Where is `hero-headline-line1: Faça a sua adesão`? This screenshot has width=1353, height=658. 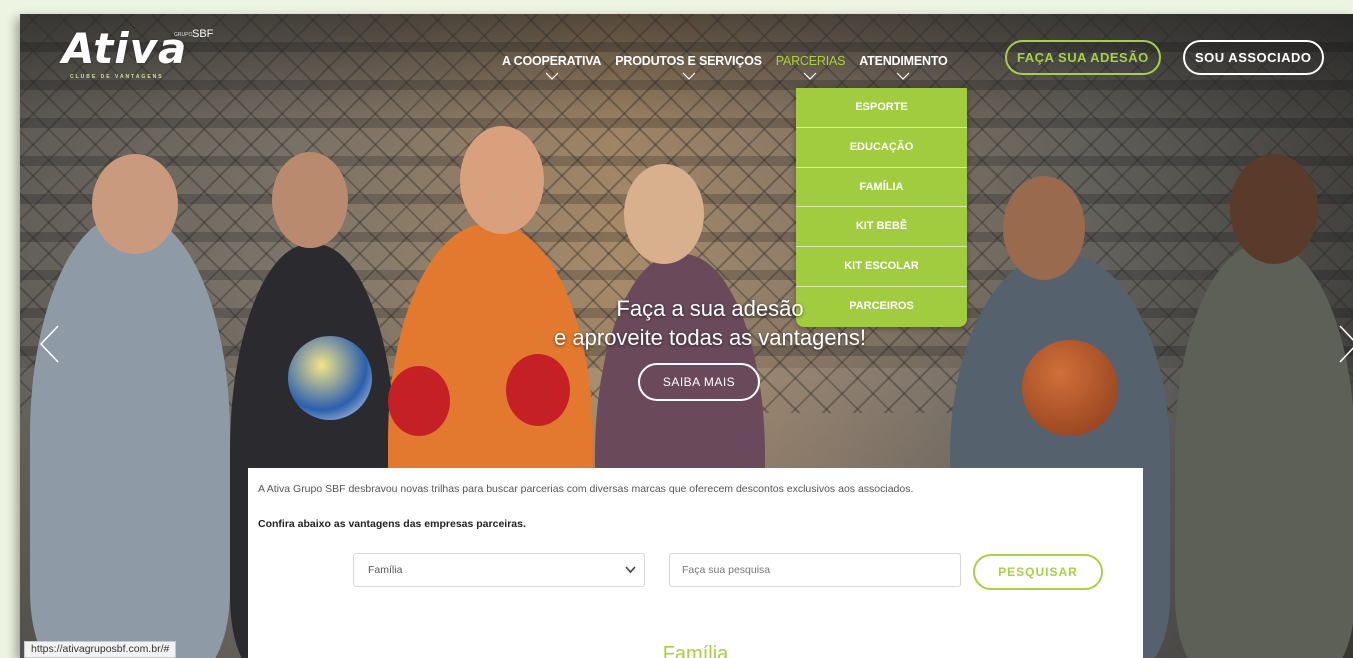 hero-headline-line1: Faça a sua adesão is located at coordinates (710, 308).